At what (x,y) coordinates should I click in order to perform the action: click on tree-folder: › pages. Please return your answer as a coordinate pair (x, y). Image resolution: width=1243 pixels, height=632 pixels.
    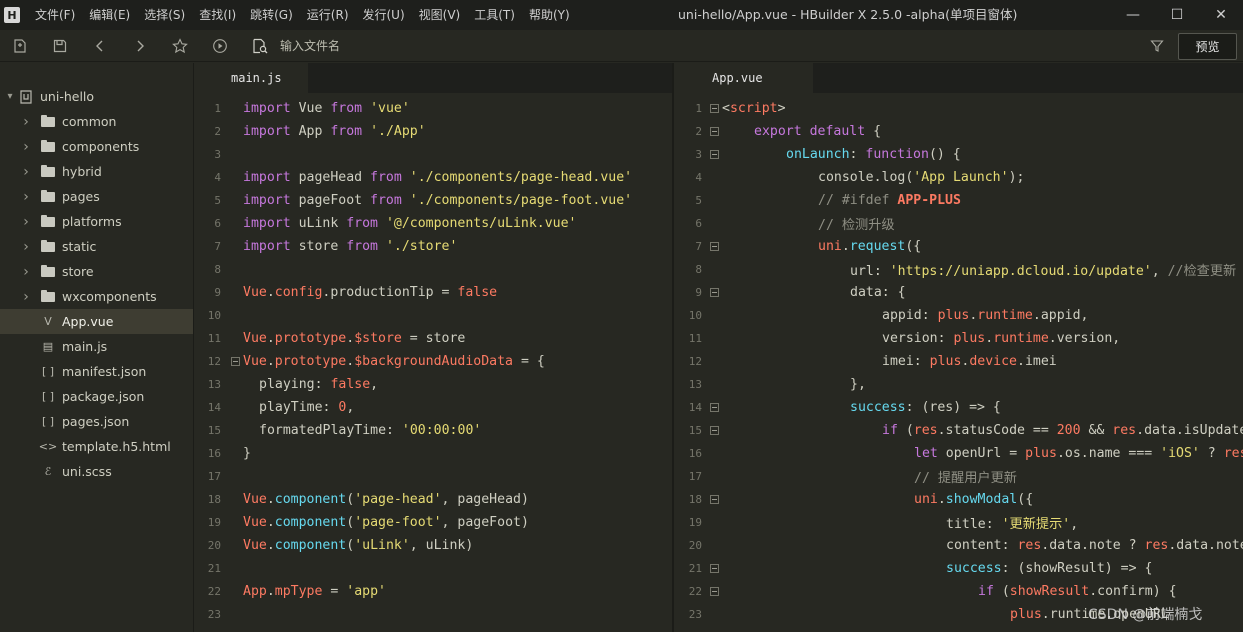
    Looking at the image, I should click on (96, 196).